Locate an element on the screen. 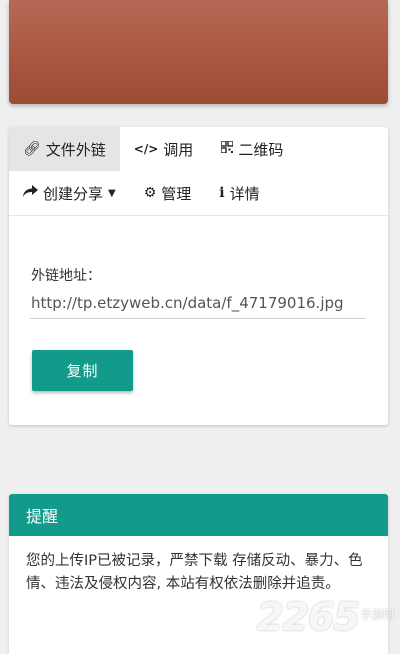 The image size is (400, 654). tab-file-link: 🔗︎ 文件外链 is located at coordinates (64, 149).